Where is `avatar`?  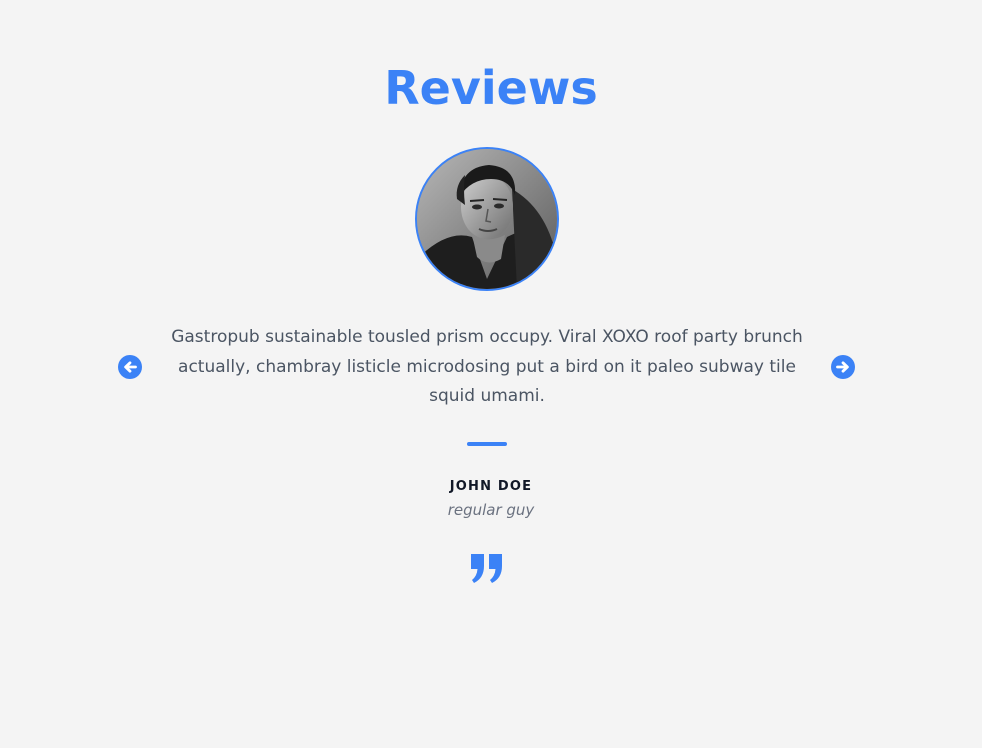 avatar is located at coordinates (487, 219).